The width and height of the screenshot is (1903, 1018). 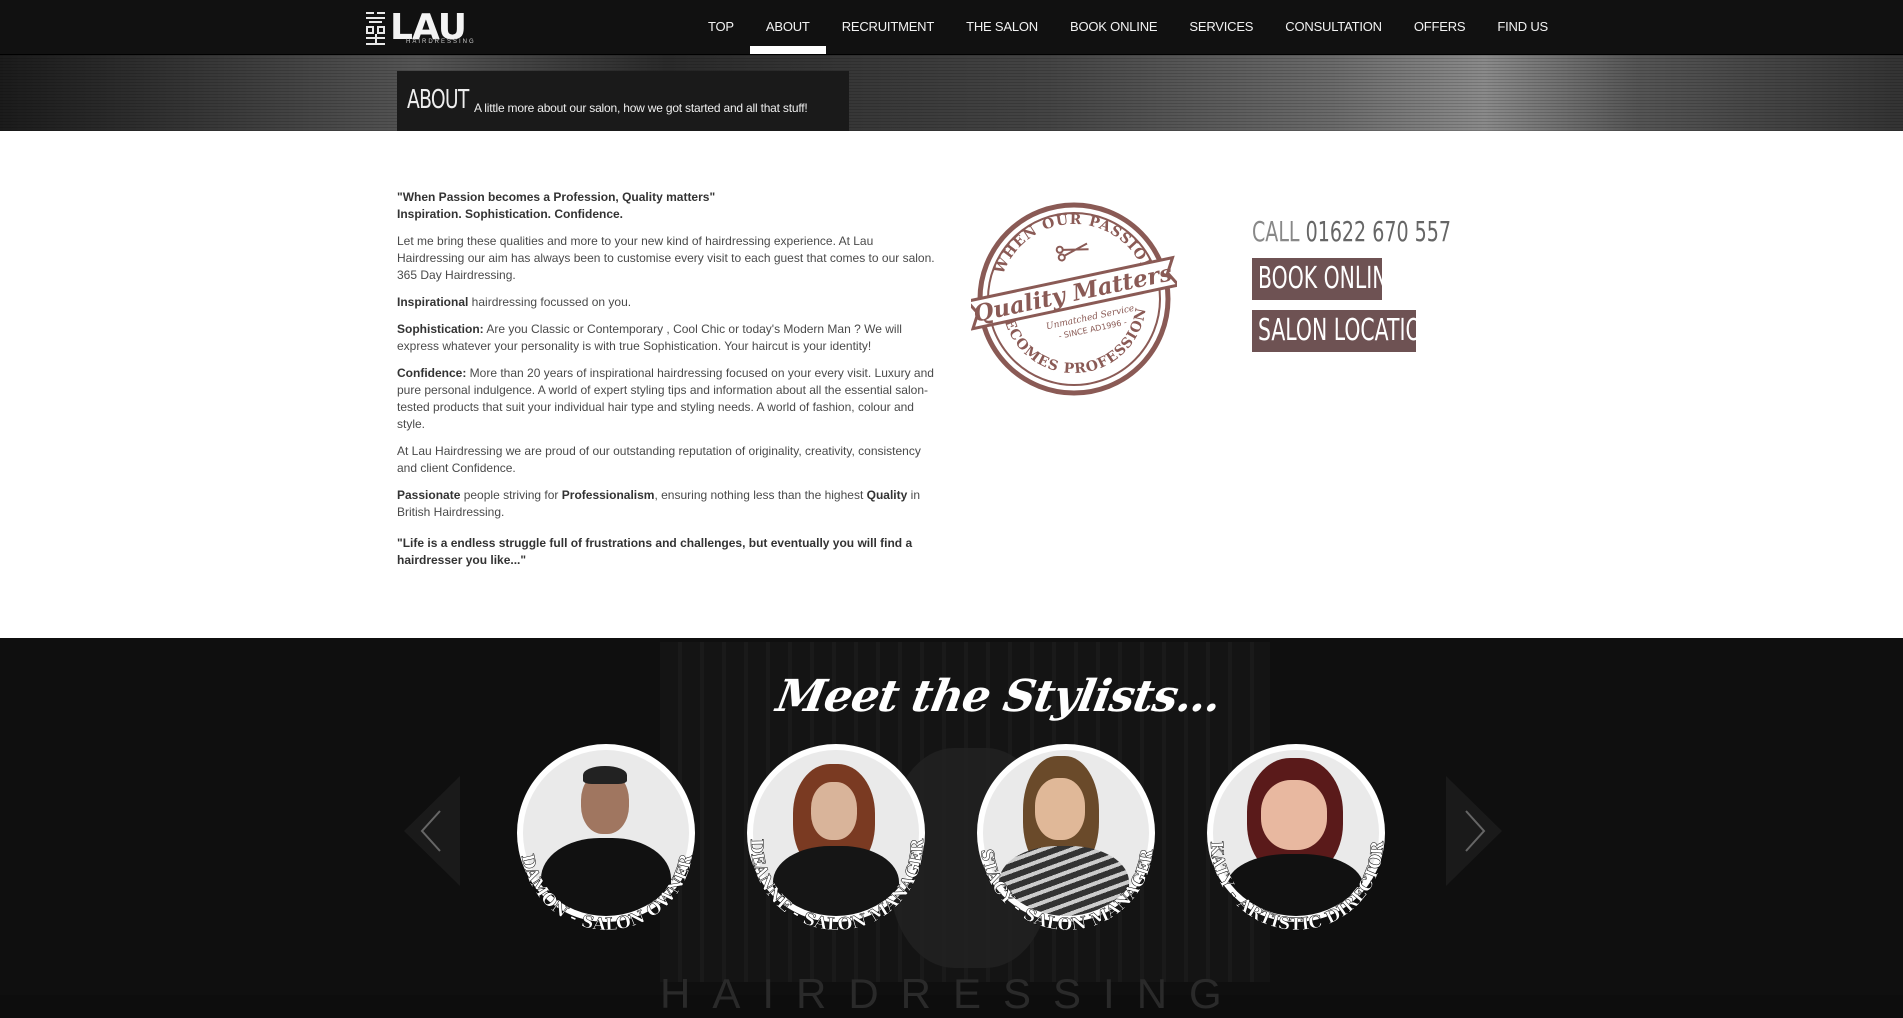 What do you see at coordinates (1333, 27) in the screenshot?
I see `nav-consultation: CONSULTATION` at bounding box center [1333, 27].